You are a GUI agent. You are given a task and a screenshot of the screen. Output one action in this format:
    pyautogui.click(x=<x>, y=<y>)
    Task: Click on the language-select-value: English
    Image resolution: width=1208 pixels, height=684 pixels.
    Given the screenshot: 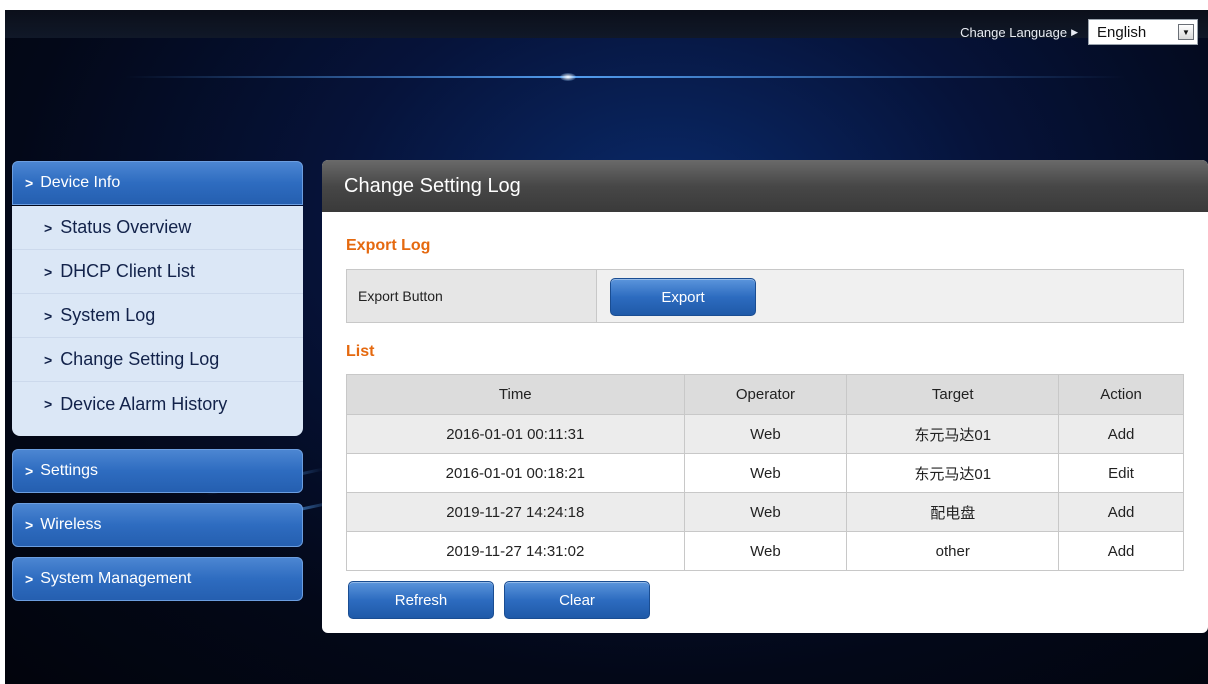 What is the action you would take?
    pyautogui.click(x=1122, y=32)
    